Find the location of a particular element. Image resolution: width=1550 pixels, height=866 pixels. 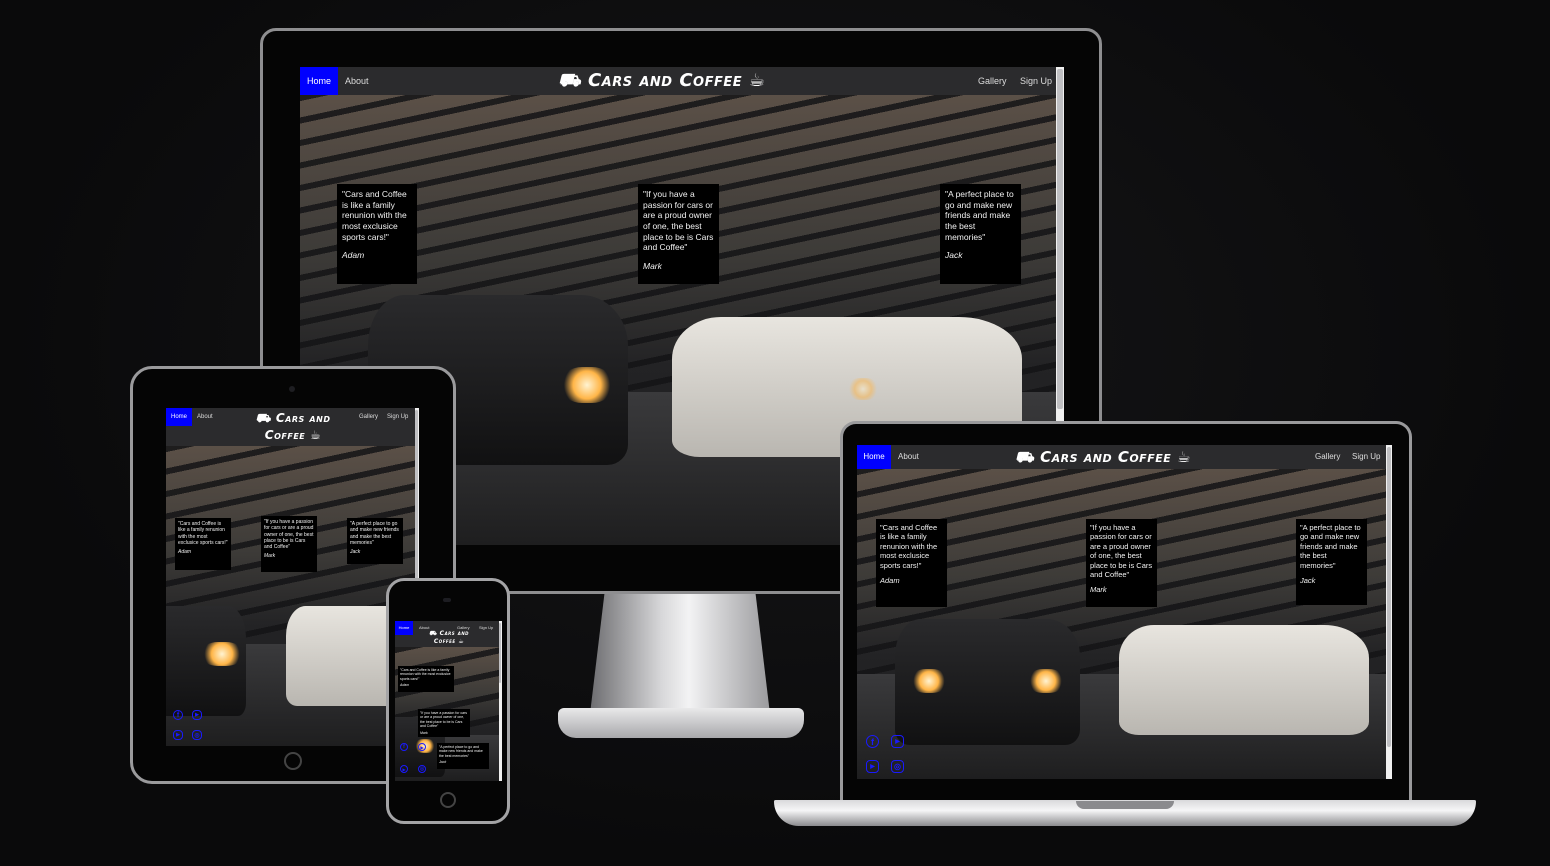

laptop-notch is located at coordinates (1125, 805).